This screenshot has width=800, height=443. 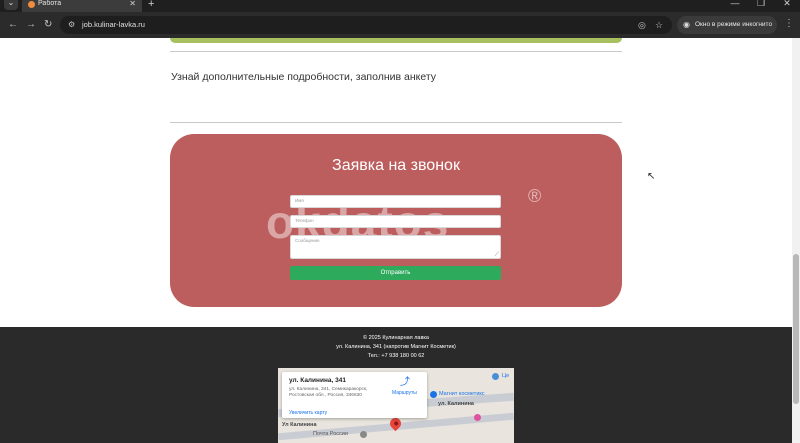 What do you see at coordinates (395, 423) in the screenshot?
I see `map-pin-center` at bounding box center [395, 423].